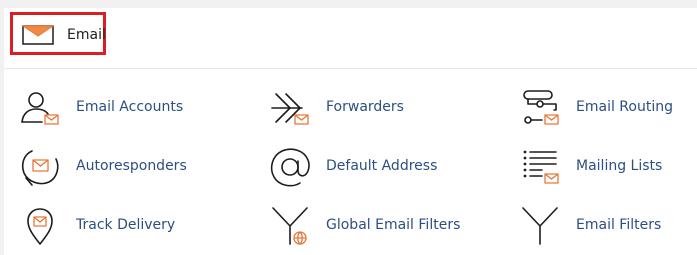  I want to click on global-email-filters-icon, so click(290, 226).